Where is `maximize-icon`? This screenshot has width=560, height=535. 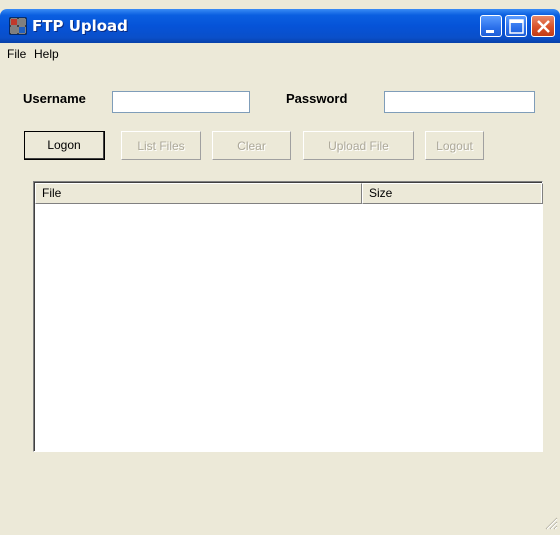
maximize-icon is located at coordinates (516, 26).